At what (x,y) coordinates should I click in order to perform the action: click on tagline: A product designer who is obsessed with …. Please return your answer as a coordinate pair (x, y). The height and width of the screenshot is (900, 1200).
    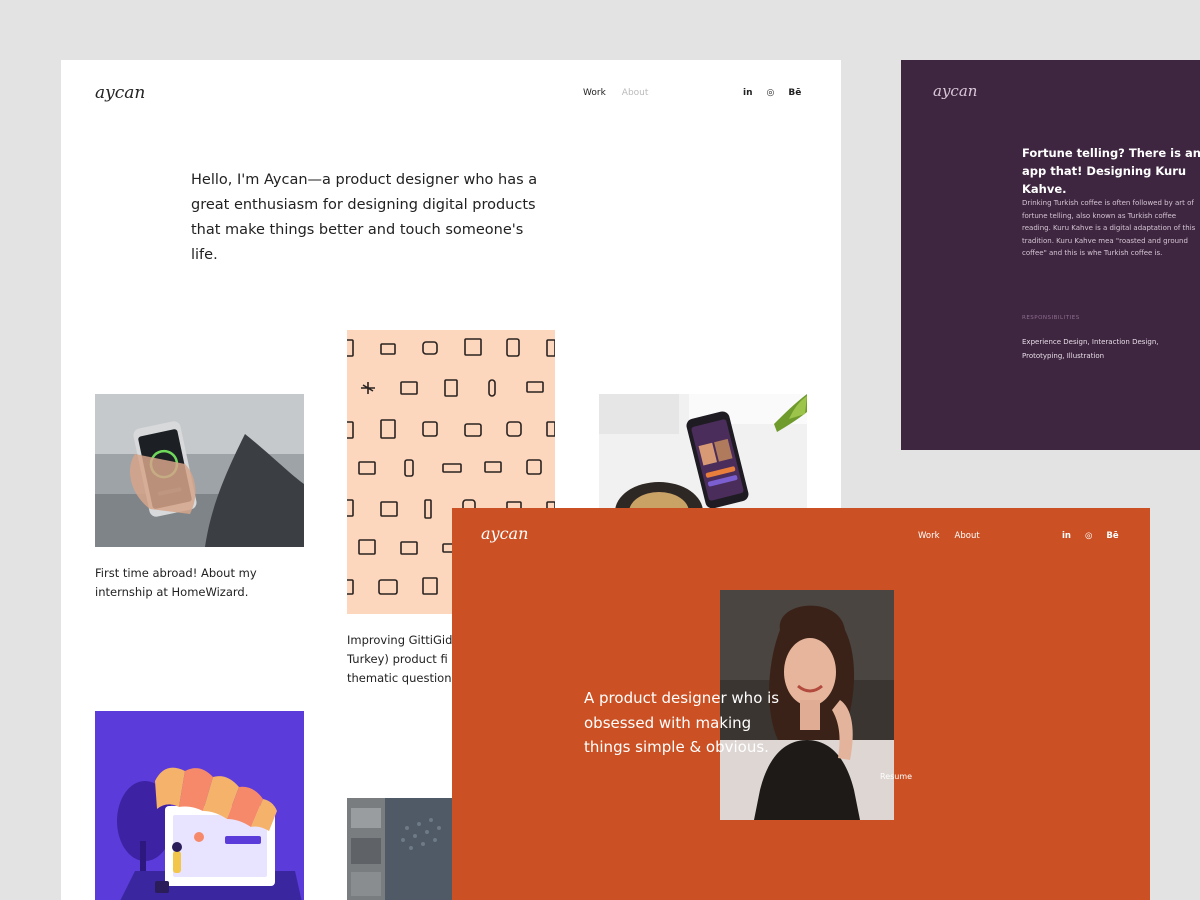
    Looking at the image, I should click on (682, 722).